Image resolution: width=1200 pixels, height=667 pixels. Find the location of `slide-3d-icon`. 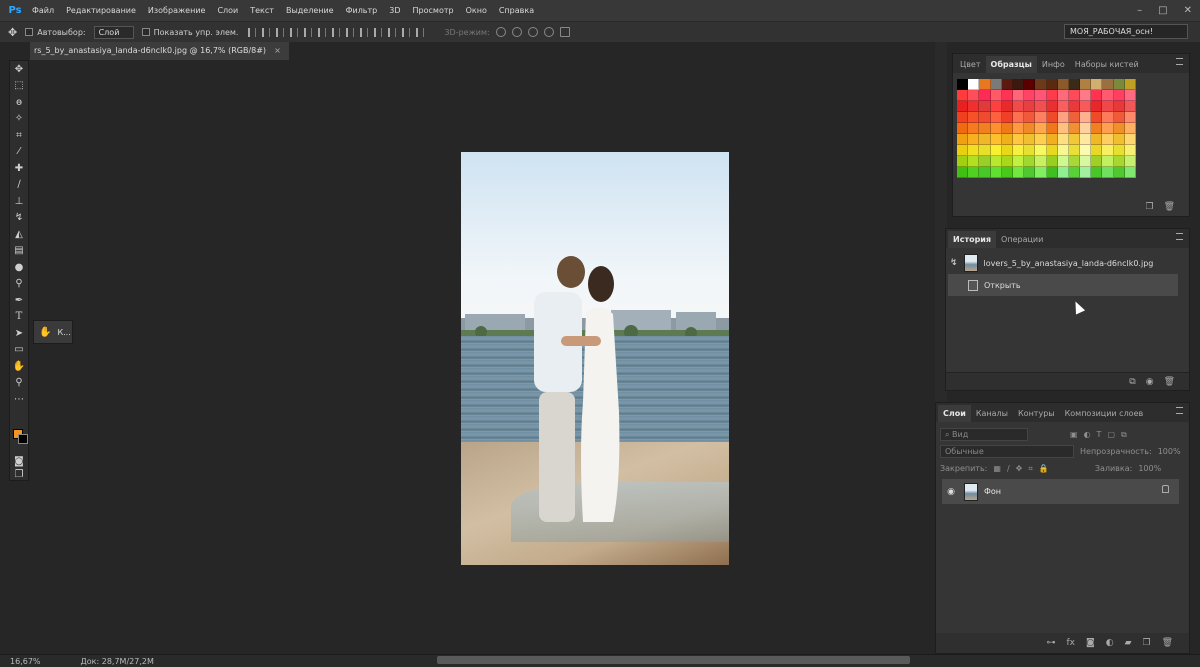

slide-3d-icon is located at coordinates (548, 32).